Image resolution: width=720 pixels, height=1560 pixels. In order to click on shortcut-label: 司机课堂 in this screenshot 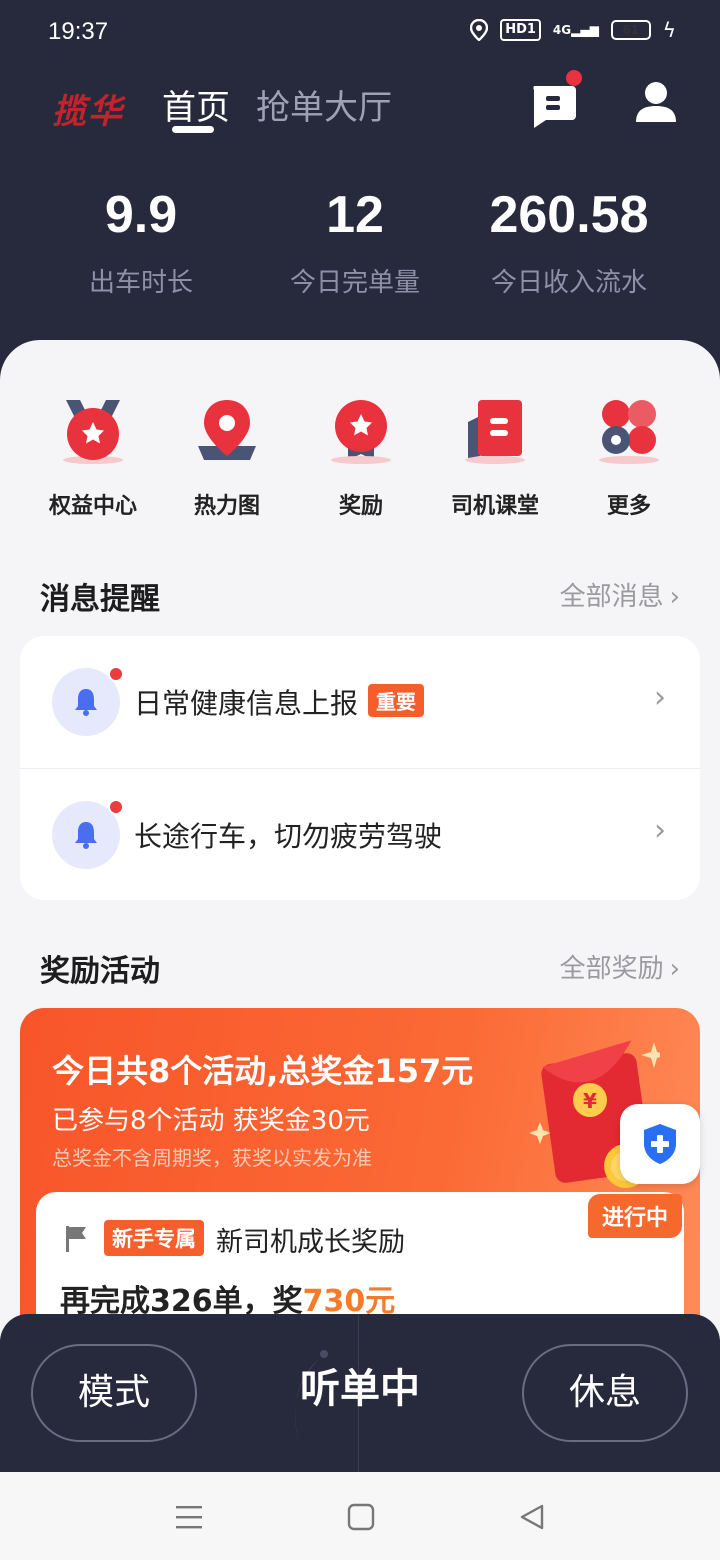, I will do `click(494, 506)`.